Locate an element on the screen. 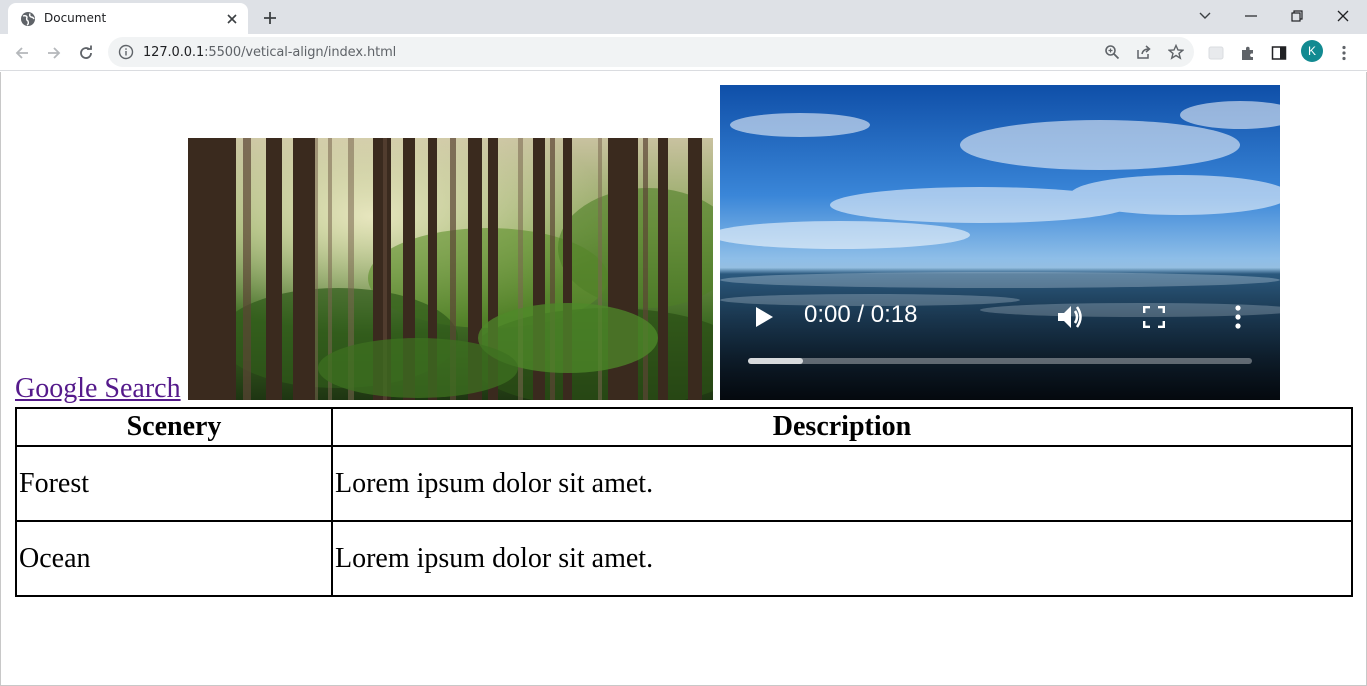 The width and height of the screenshot is (1367, 686). close-window-icon is located at coordinates (1343, 16).